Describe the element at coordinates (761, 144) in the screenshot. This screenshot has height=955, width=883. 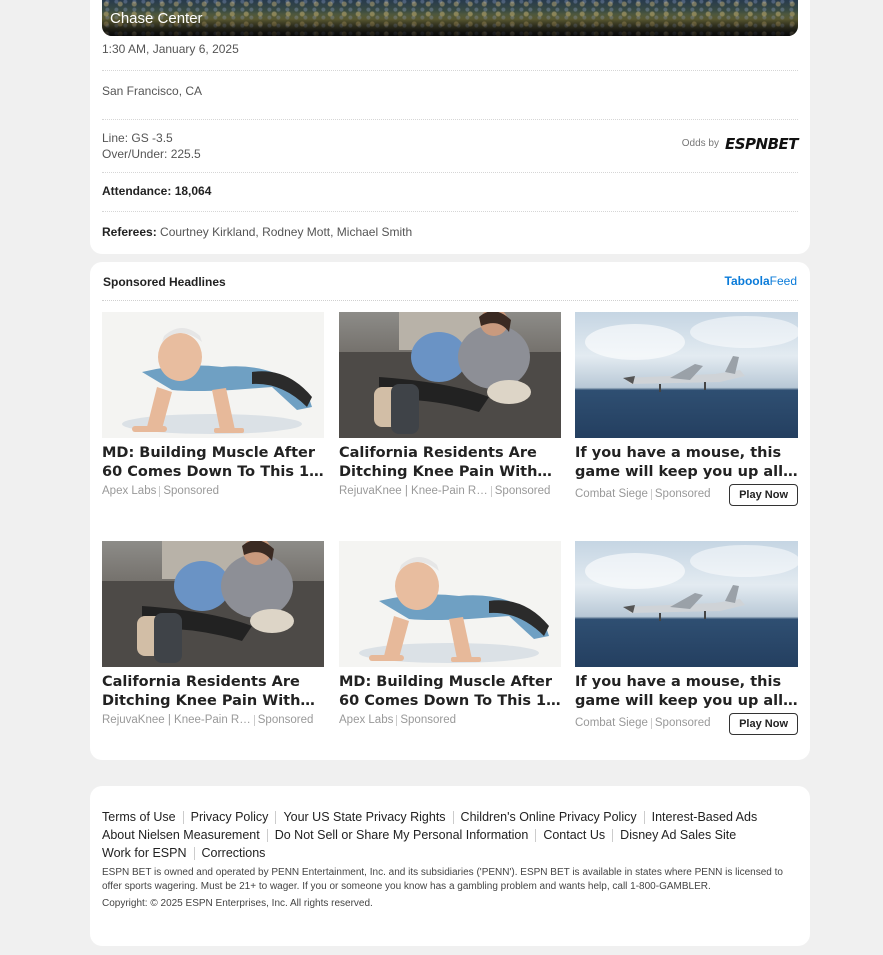
I see `espn-bet-logo: ESPNBET` at that location.